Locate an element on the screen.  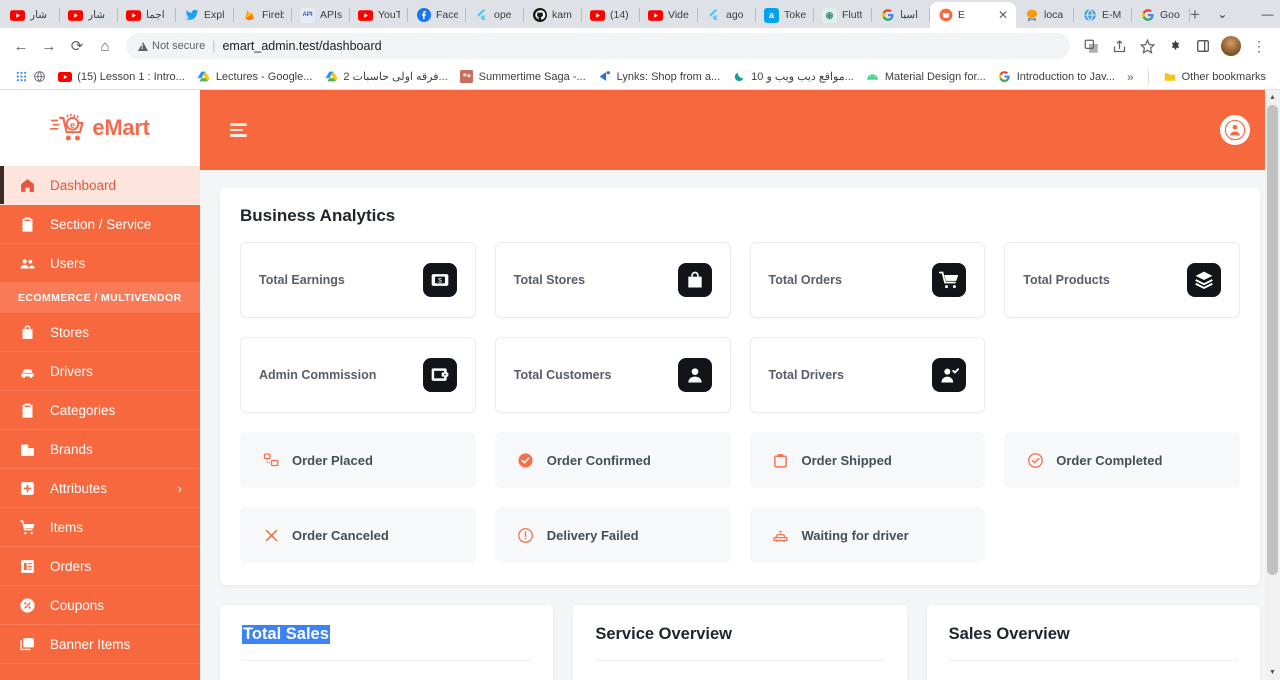
reload-button: ⟳ is located at coordinates (77, 46).